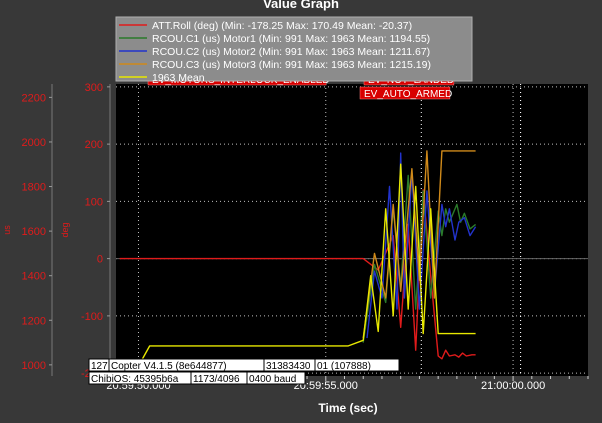 The height and width of the screenshot is (423, 602). I want to click on x-axis-label: Time (sec), so click(347, 408).